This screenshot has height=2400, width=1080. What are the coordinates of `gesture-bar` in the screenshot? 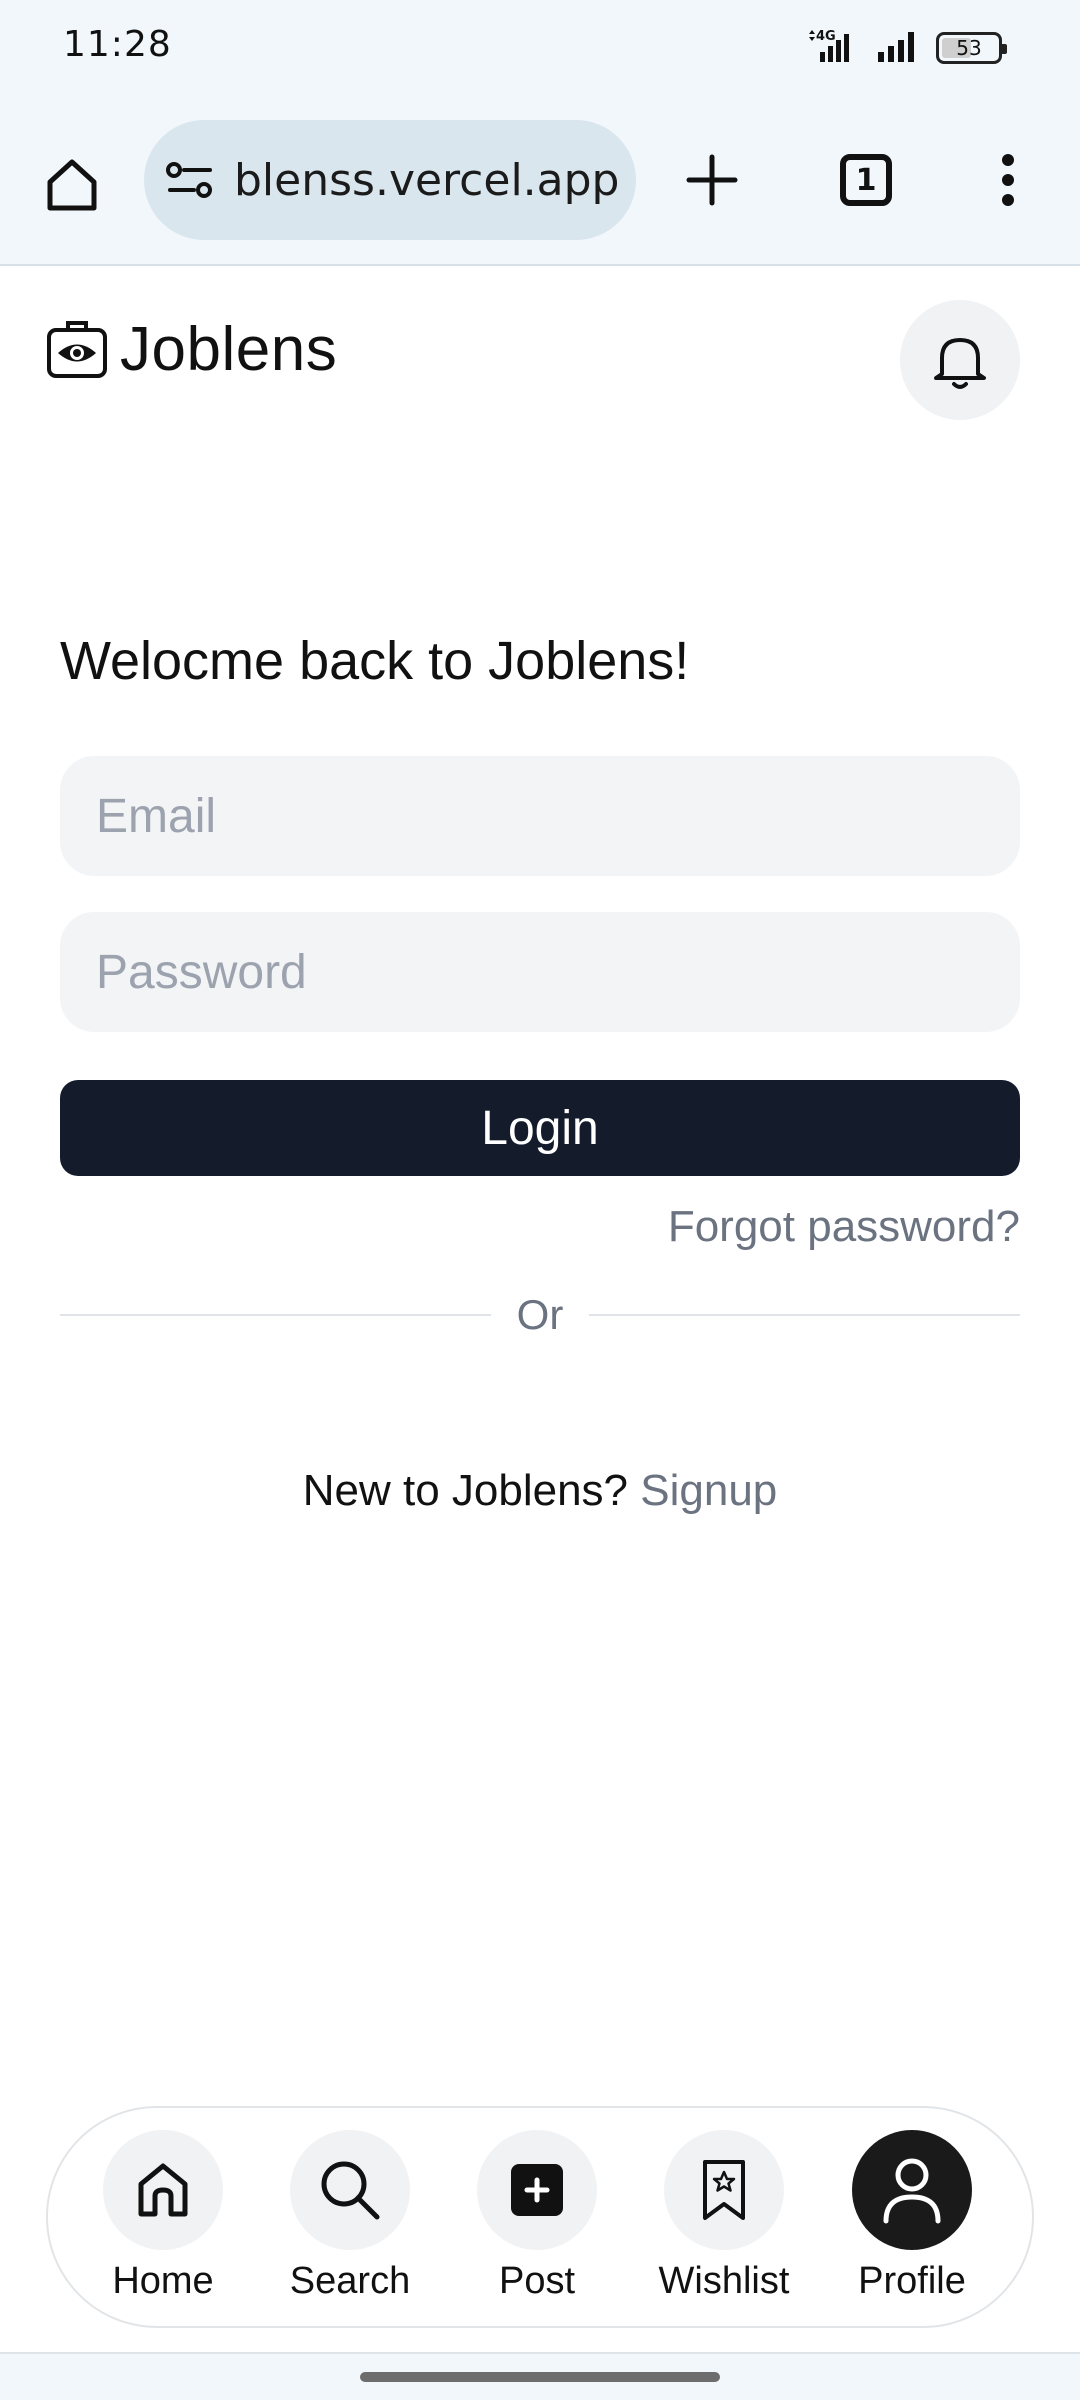 It's located at (540, 2376).